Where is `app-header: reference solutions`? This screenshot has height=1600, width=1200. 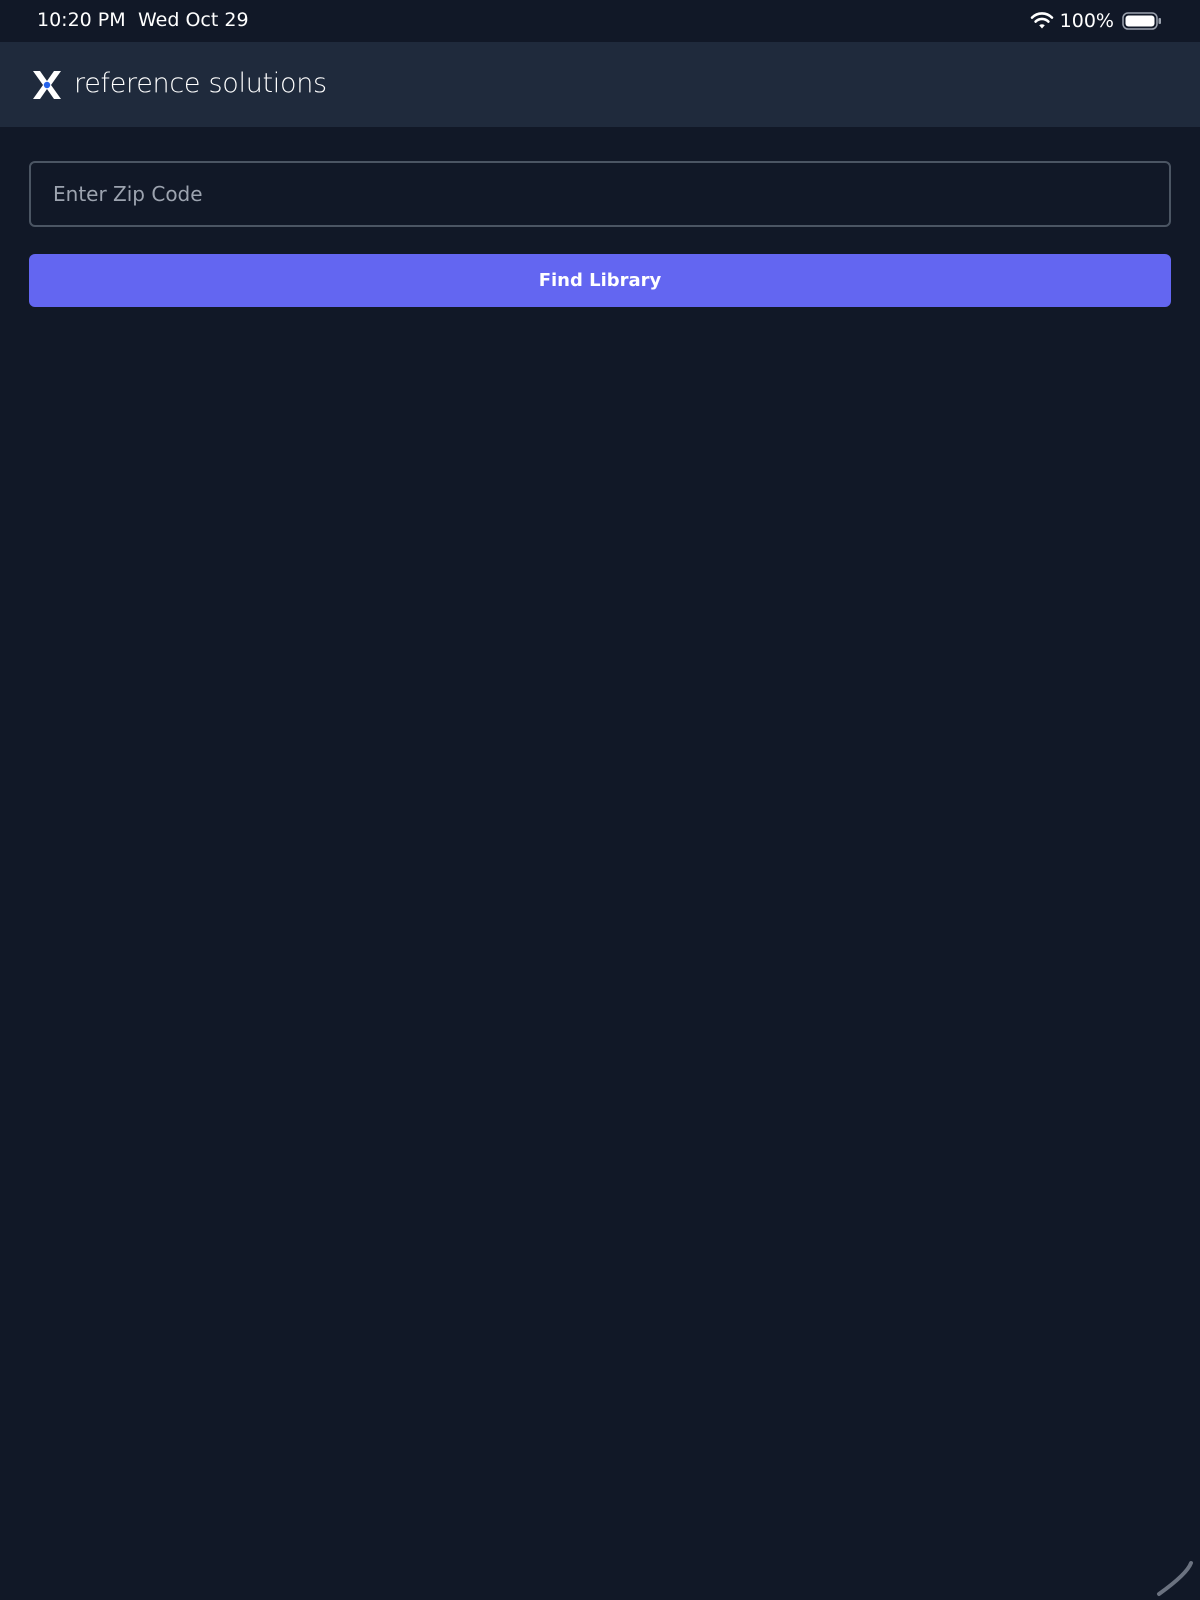
app-header: reference solutions is located at coordinates (600, 84).